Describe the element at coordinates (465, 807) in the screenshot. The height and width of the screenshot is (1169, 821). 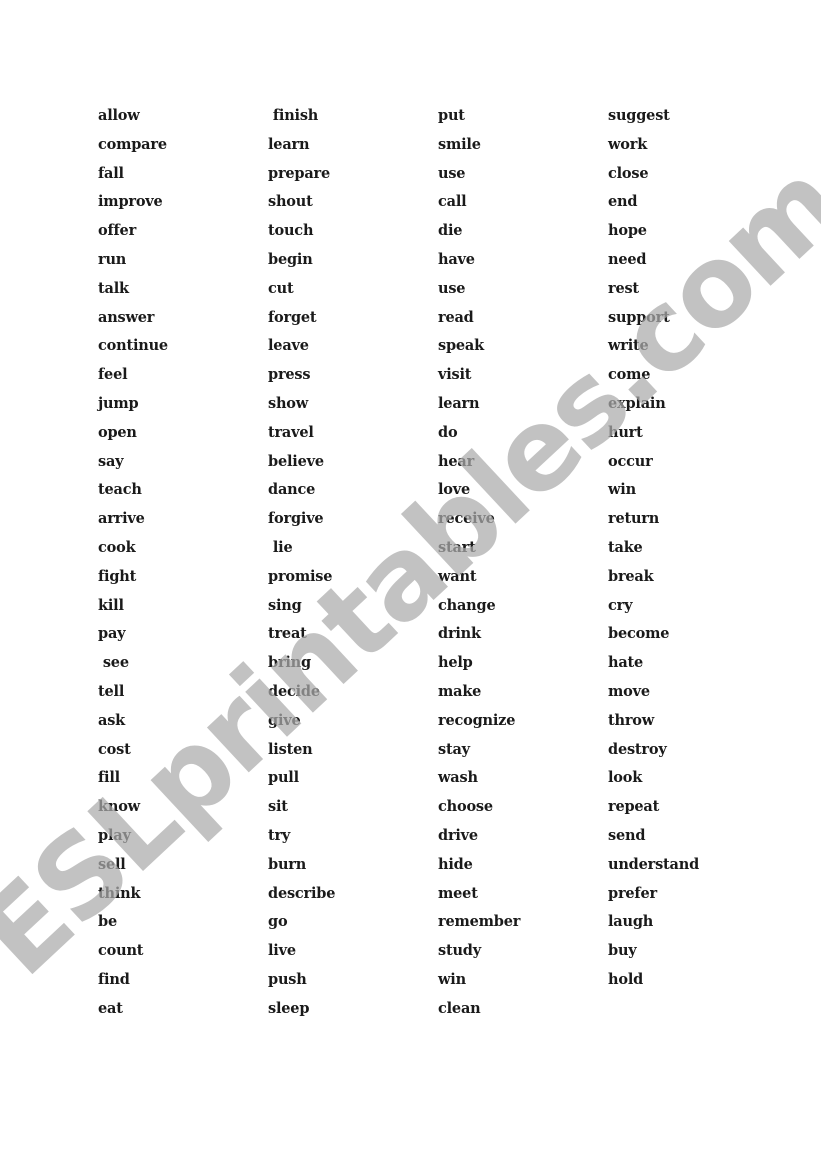
I see `verb-word: choose` at that location.